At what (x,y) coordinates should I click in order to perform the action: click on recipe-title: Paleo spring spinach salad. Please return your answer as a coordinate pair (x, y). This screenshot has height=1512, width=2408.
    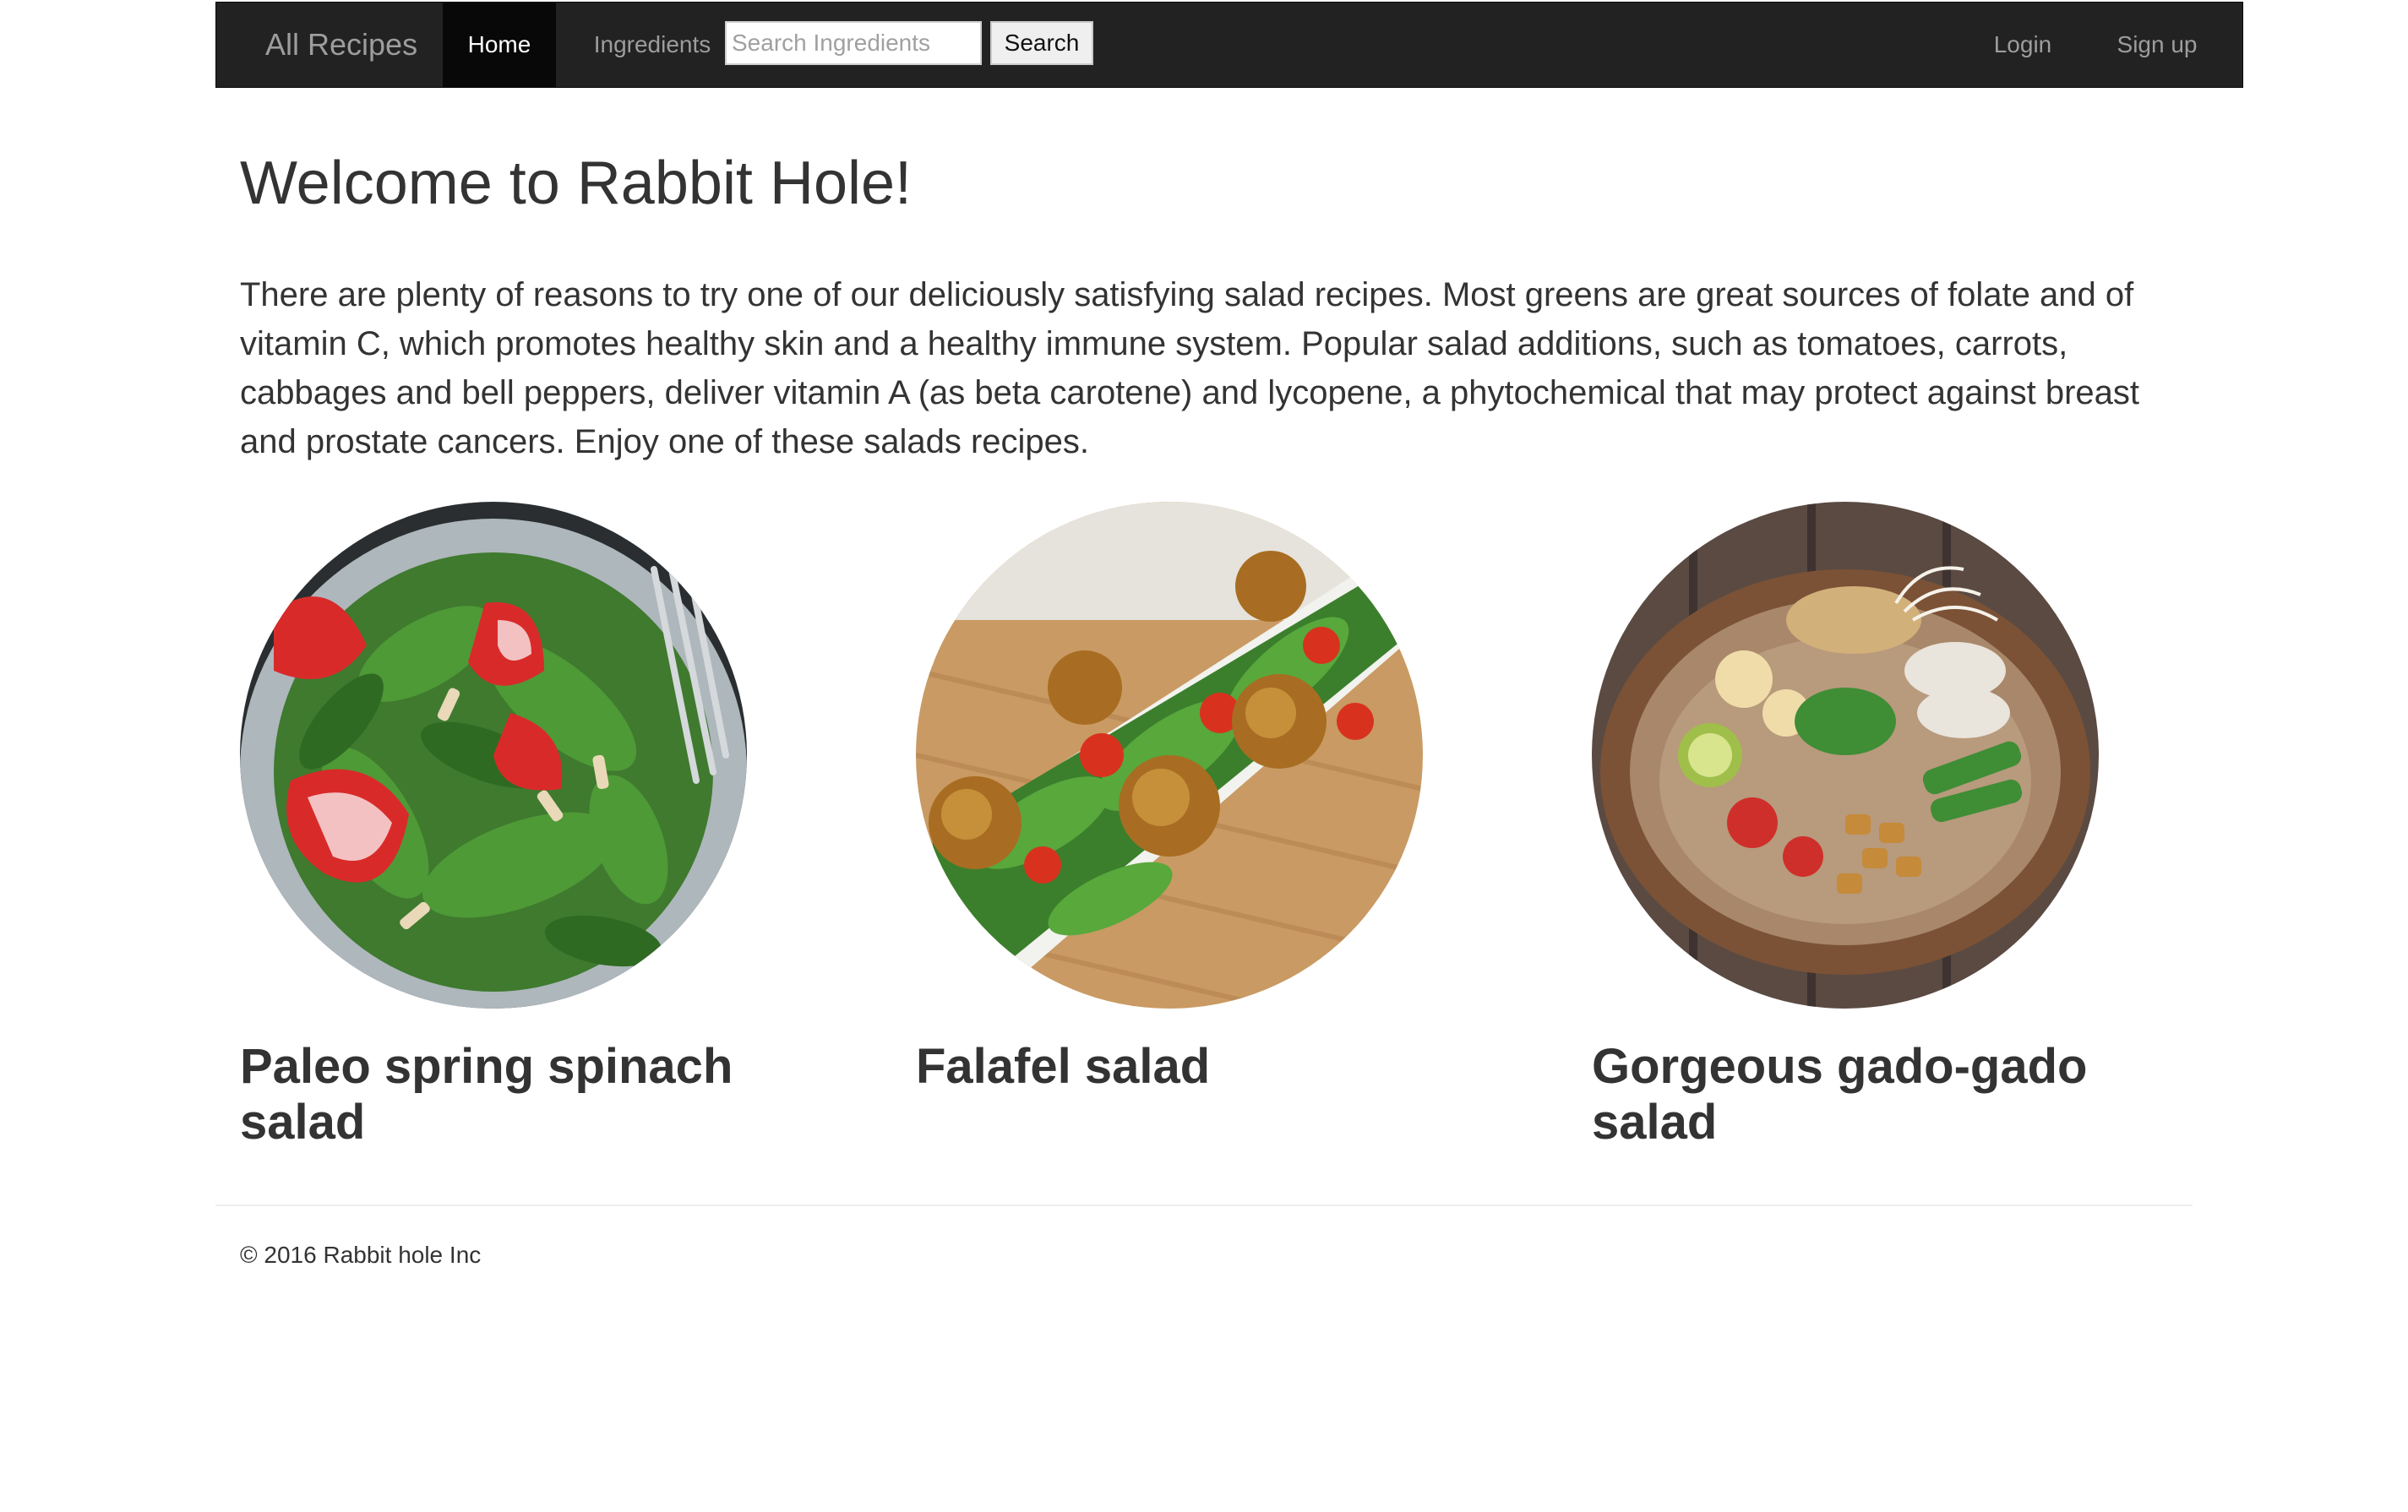
    Looking at the image, I should click on (502, 1095).